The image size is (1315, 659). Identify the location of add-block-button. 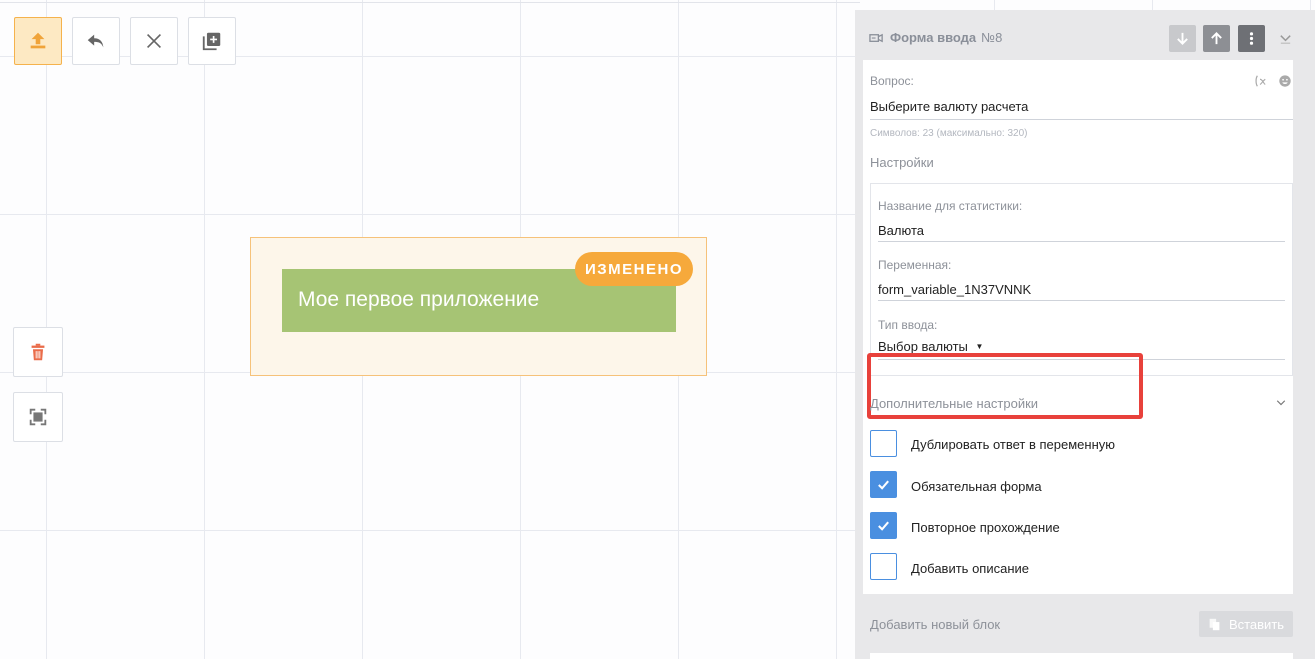
(212, 41).